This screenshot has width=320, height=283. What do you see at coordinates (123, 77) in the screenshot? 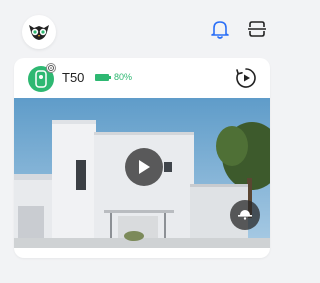
I see `battery-percentage: 80%` at bounding box center [123, 77].